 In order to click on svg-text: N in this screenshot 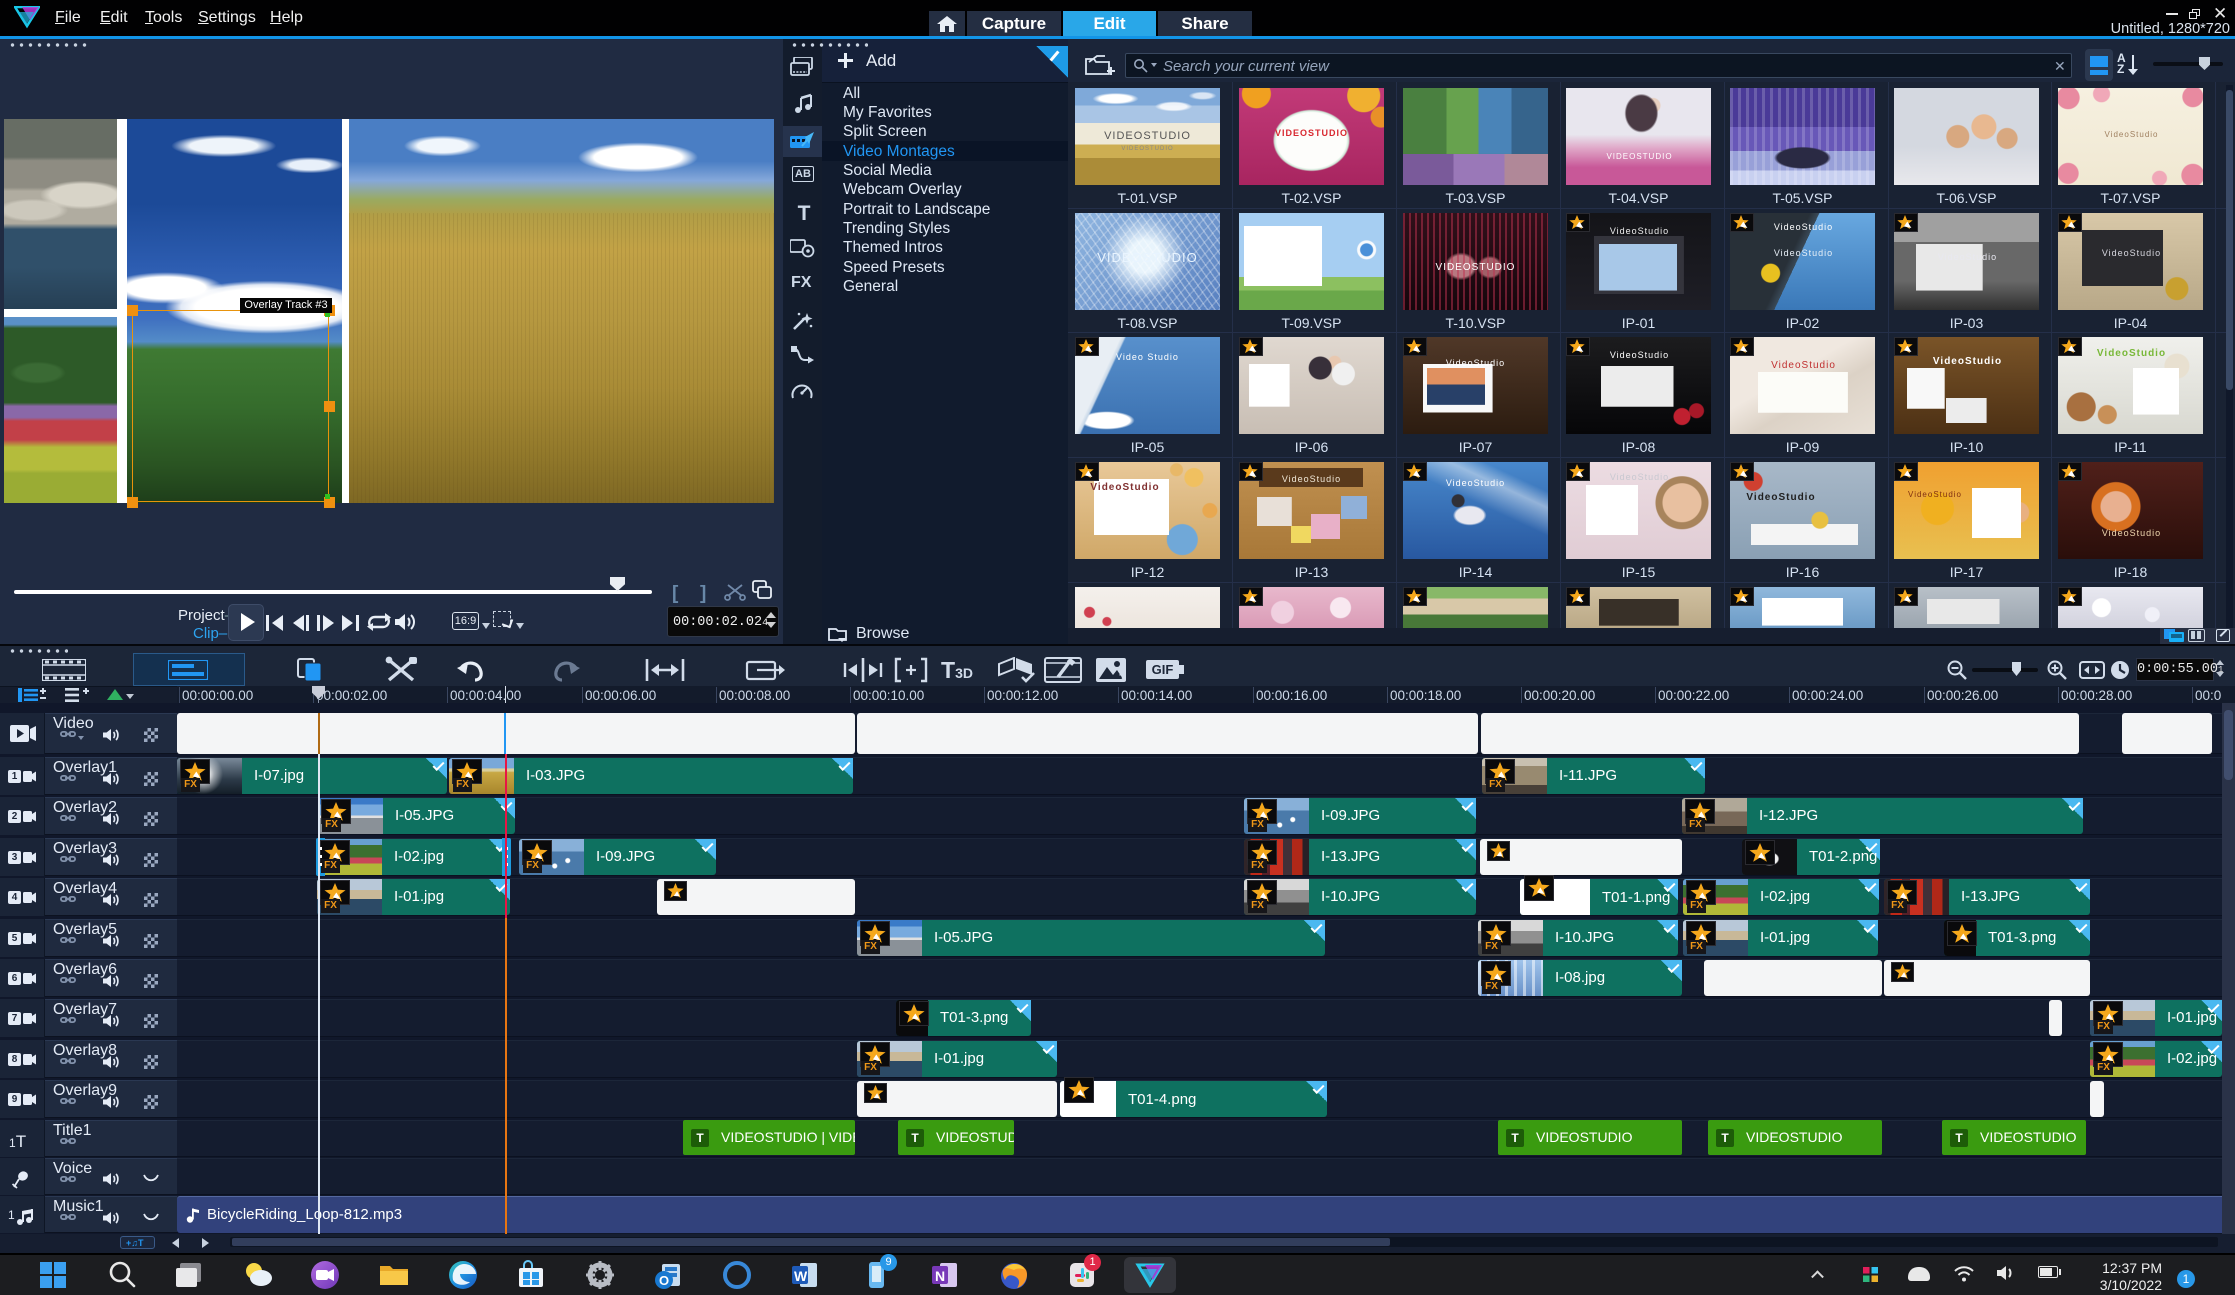, I will do `click(940, 1276)`.